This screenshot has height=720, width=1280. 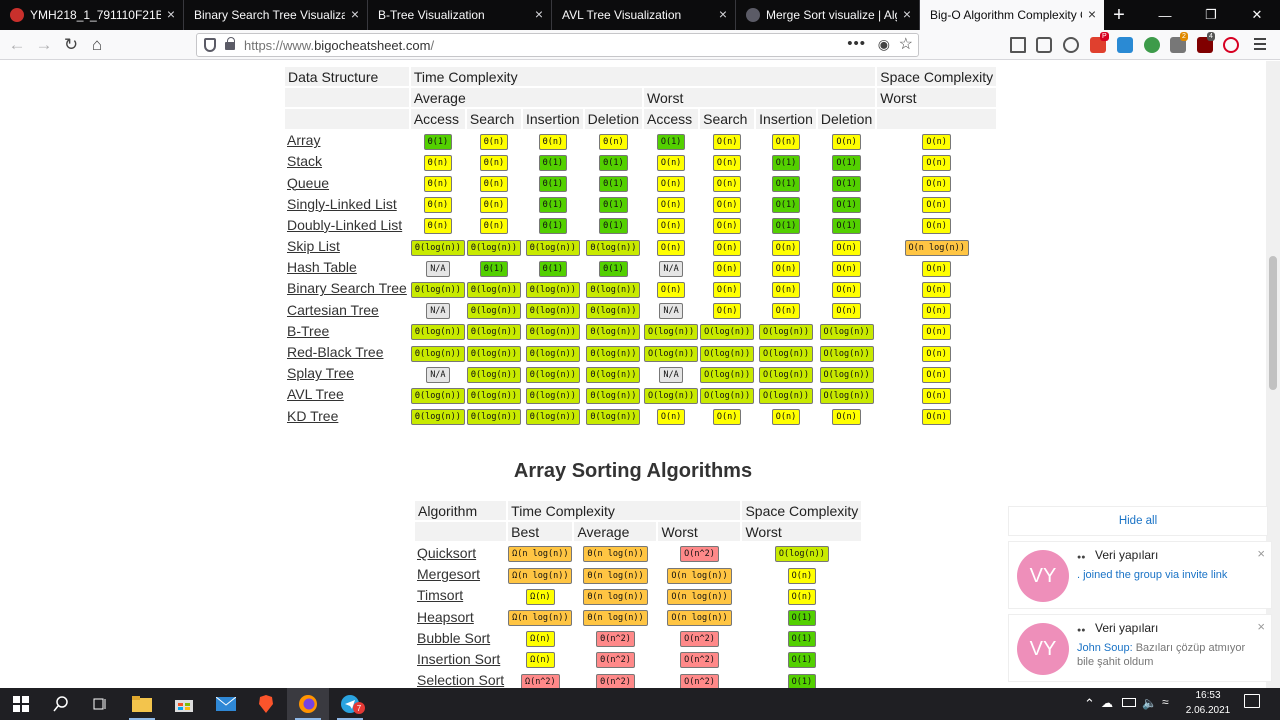 I want to click on complexity-cell: O(log(n)), so click(x=846, y=394).